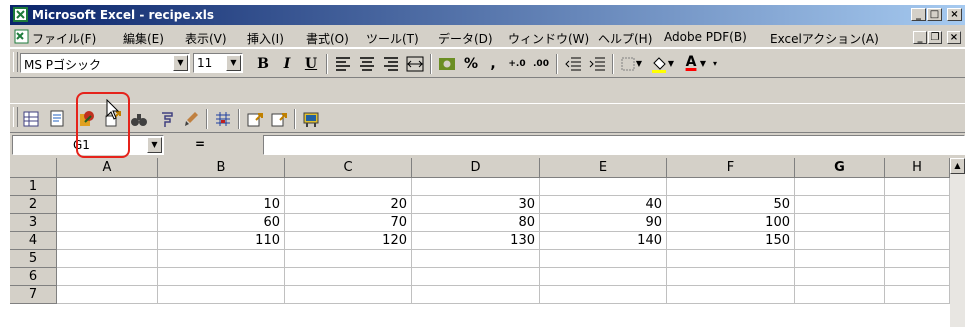 The width and height of the screenshot is (969, 327). I want to click on cell-f6, so click(731, 277).